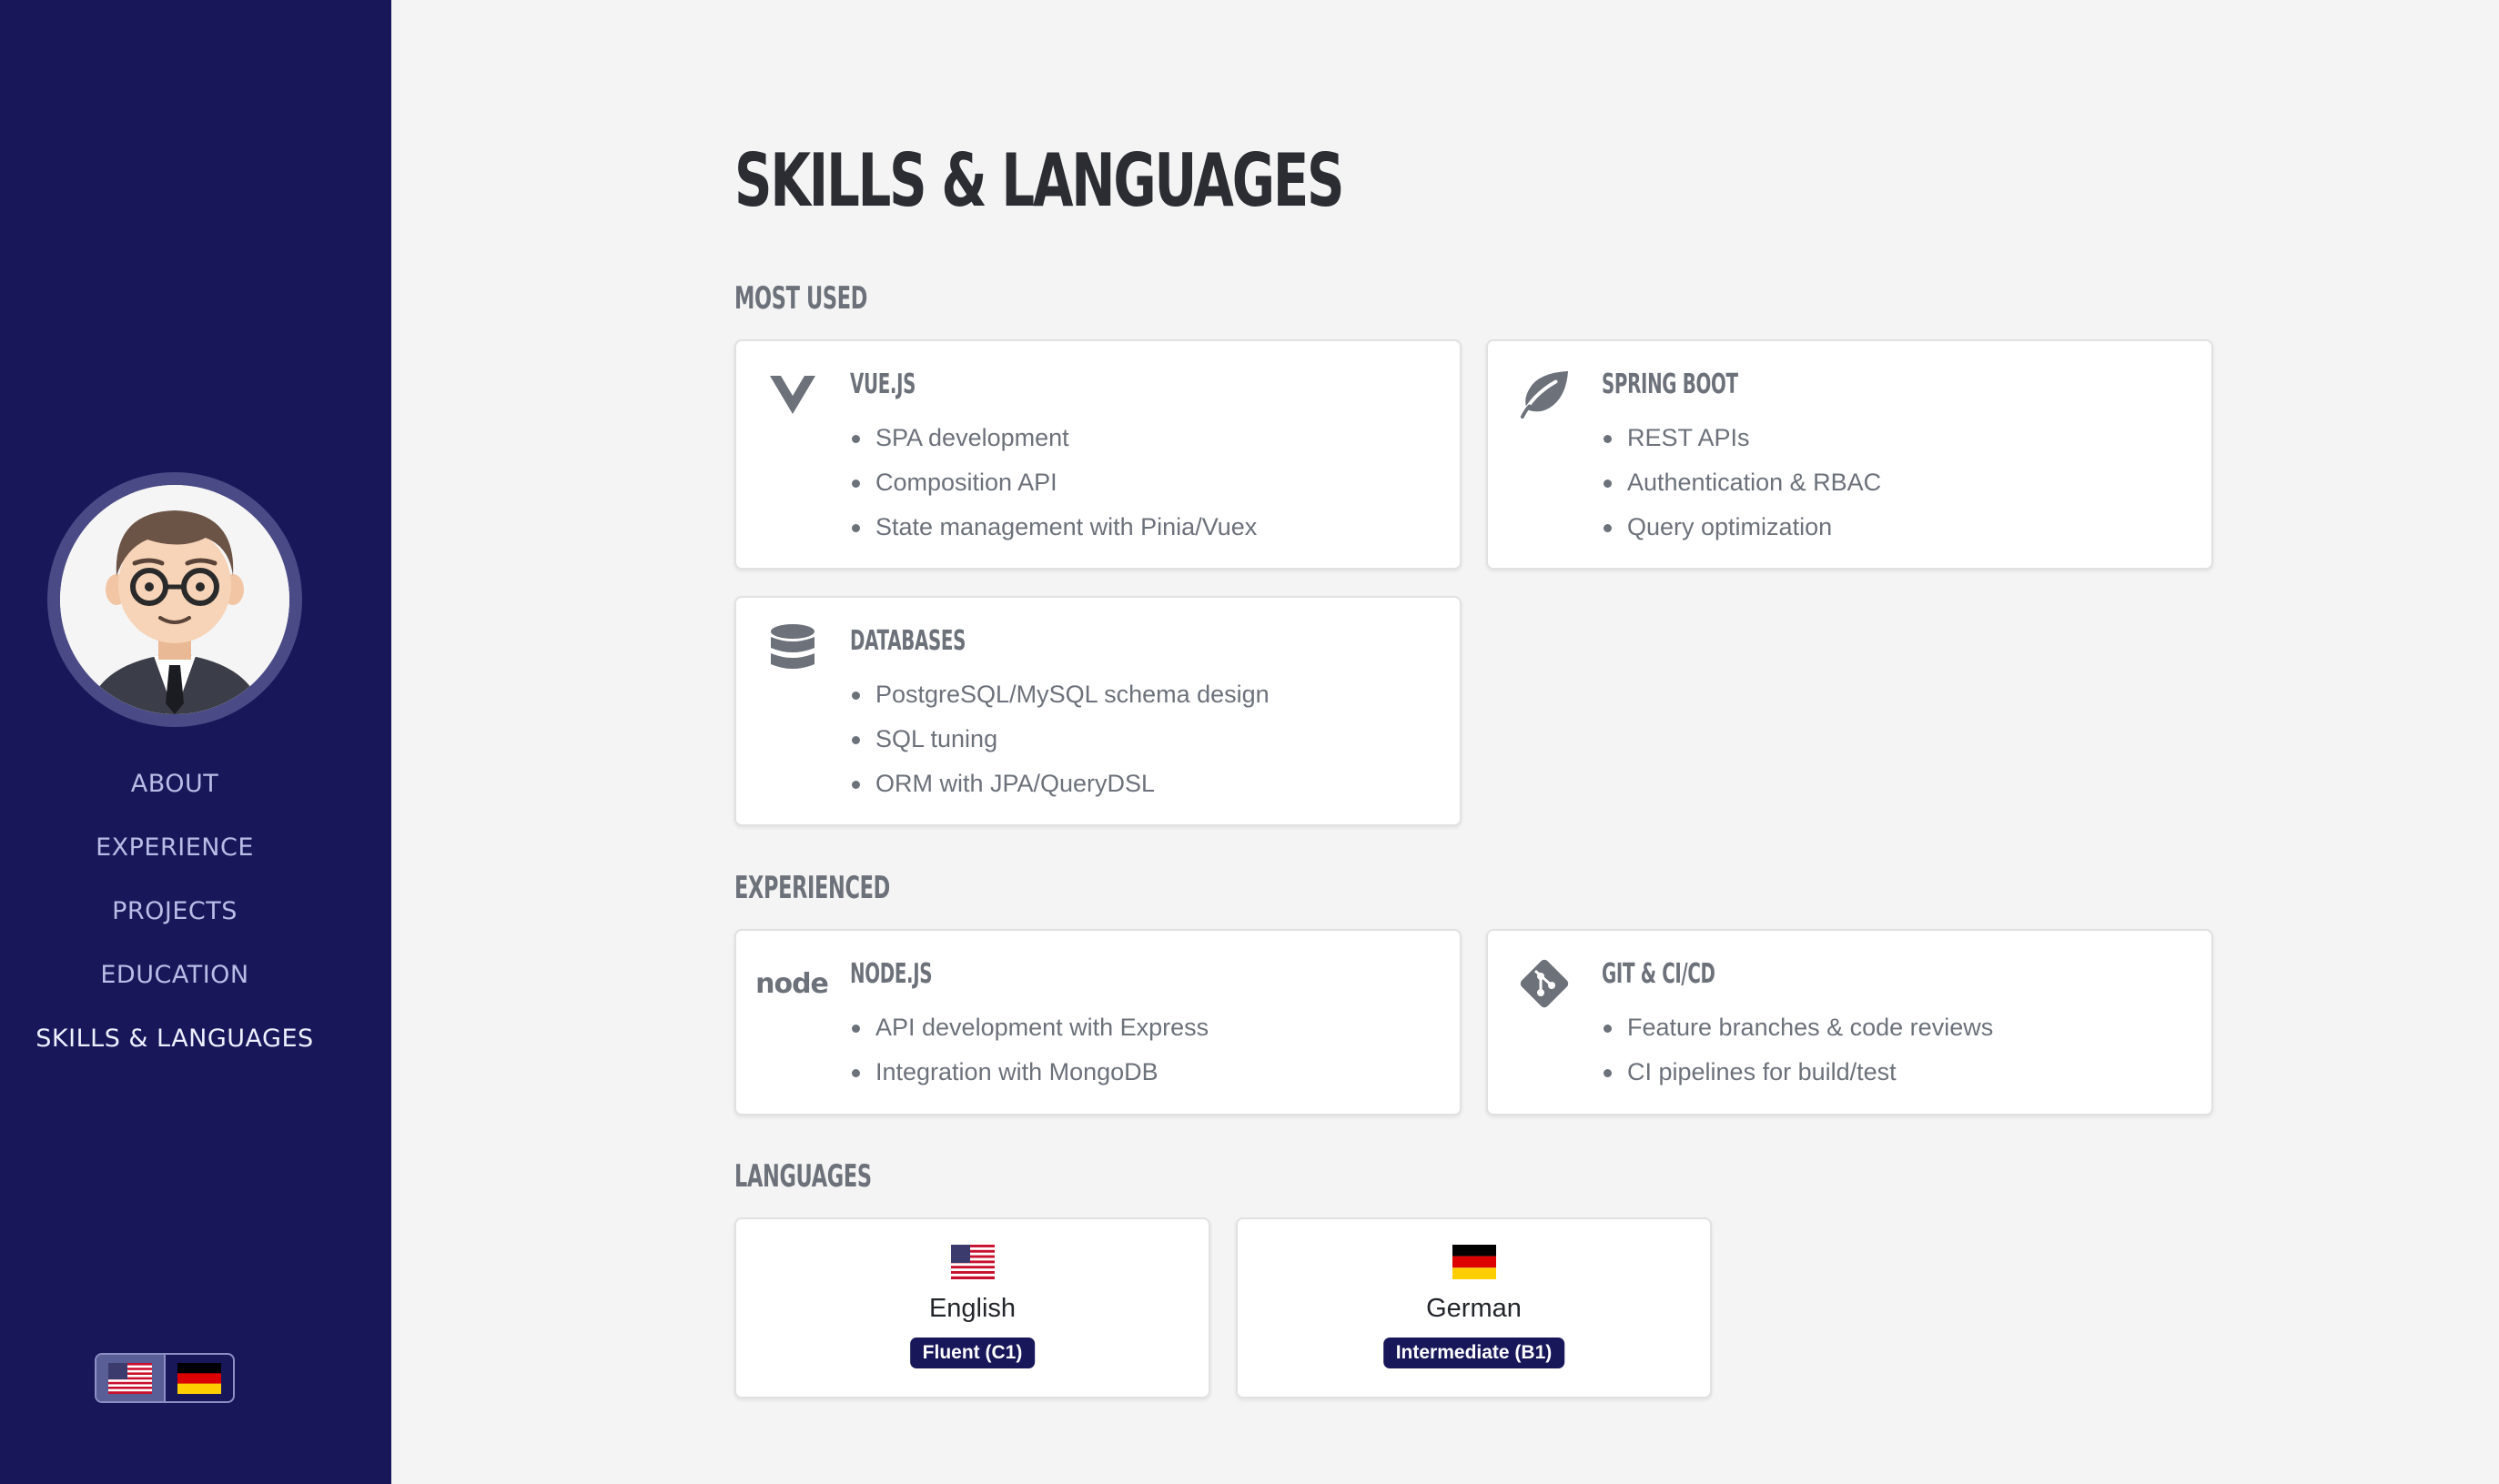  What do you see at coordinates (1029, 1027) in the screenshot?
I see `list-item: API development with Express` at bounding box center [1029, 1027].